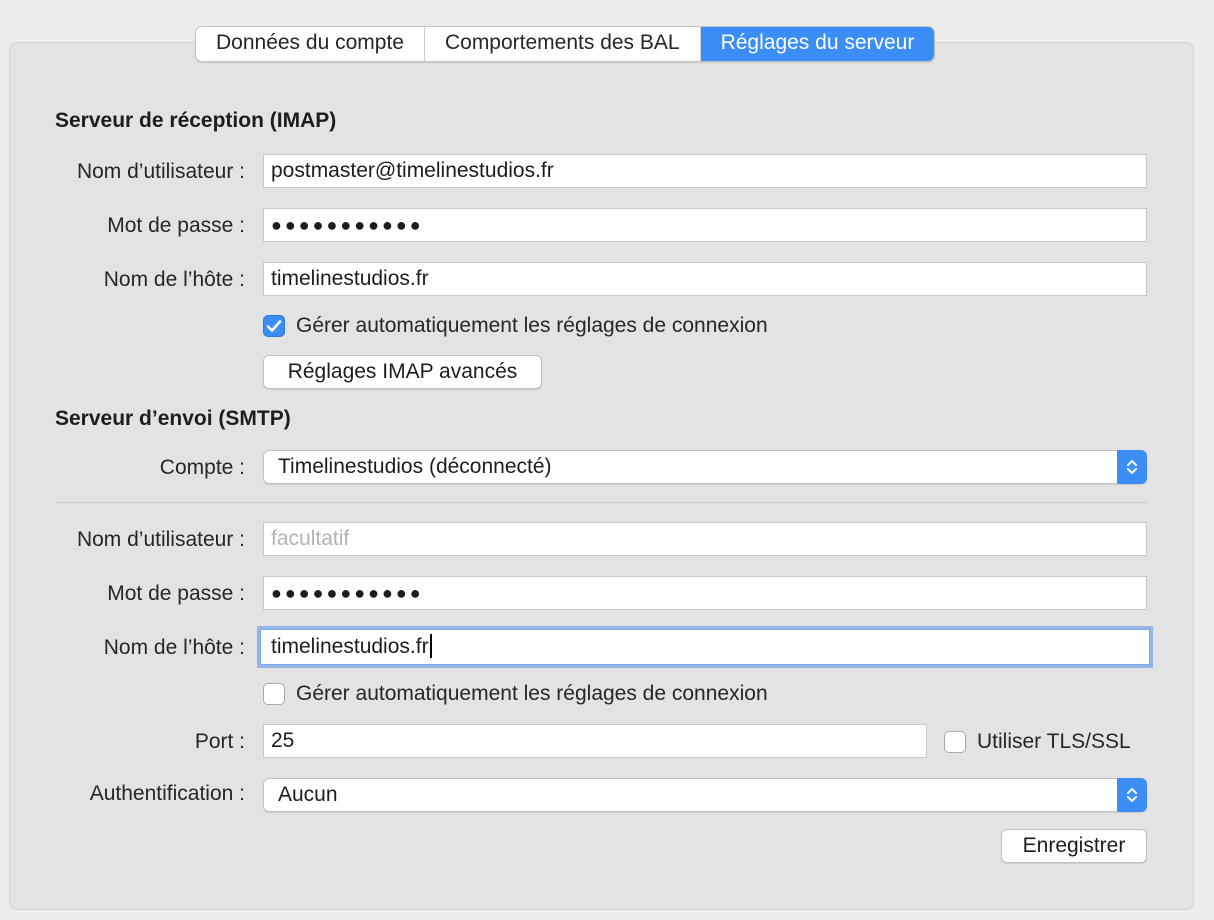  I want to click on incoming-host-field: timelinestudios.fr, so click(705, 279).